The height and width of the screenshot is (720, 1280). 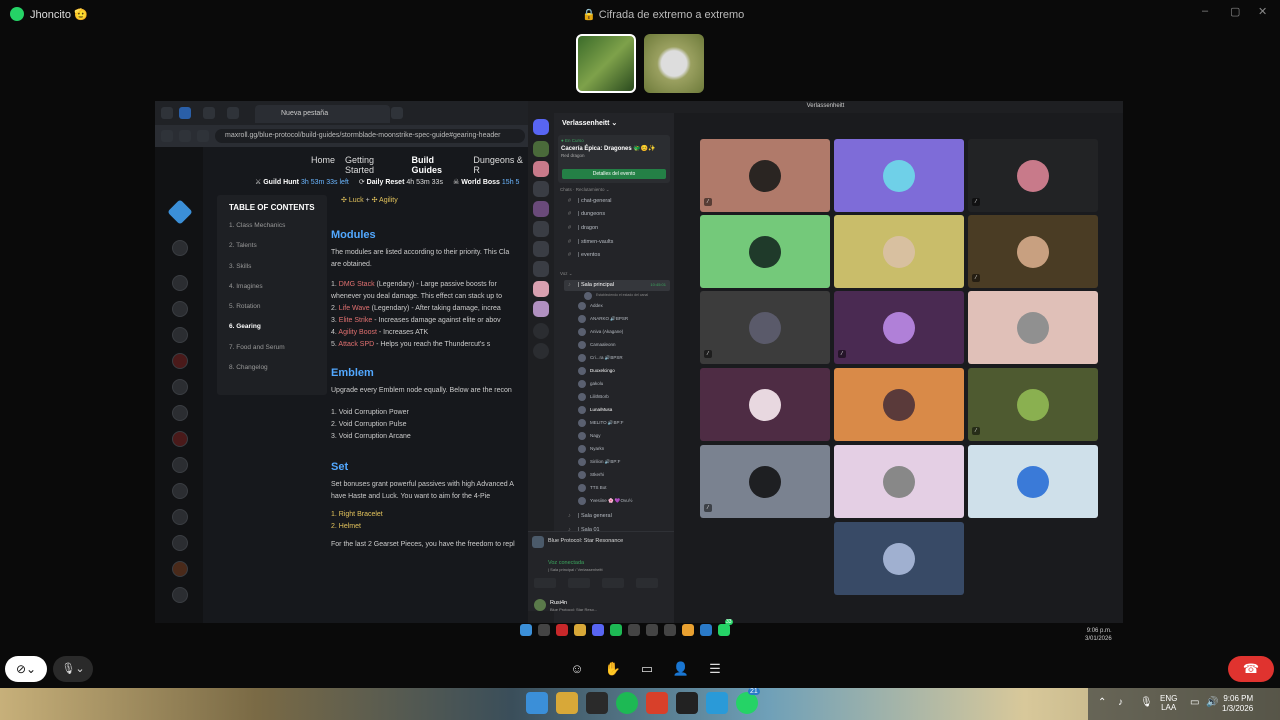 What do you see at coordinates (617, 214) in the screenshot?
I see `channel-dungeons: | dungeons` at bounding box center [617, 214].